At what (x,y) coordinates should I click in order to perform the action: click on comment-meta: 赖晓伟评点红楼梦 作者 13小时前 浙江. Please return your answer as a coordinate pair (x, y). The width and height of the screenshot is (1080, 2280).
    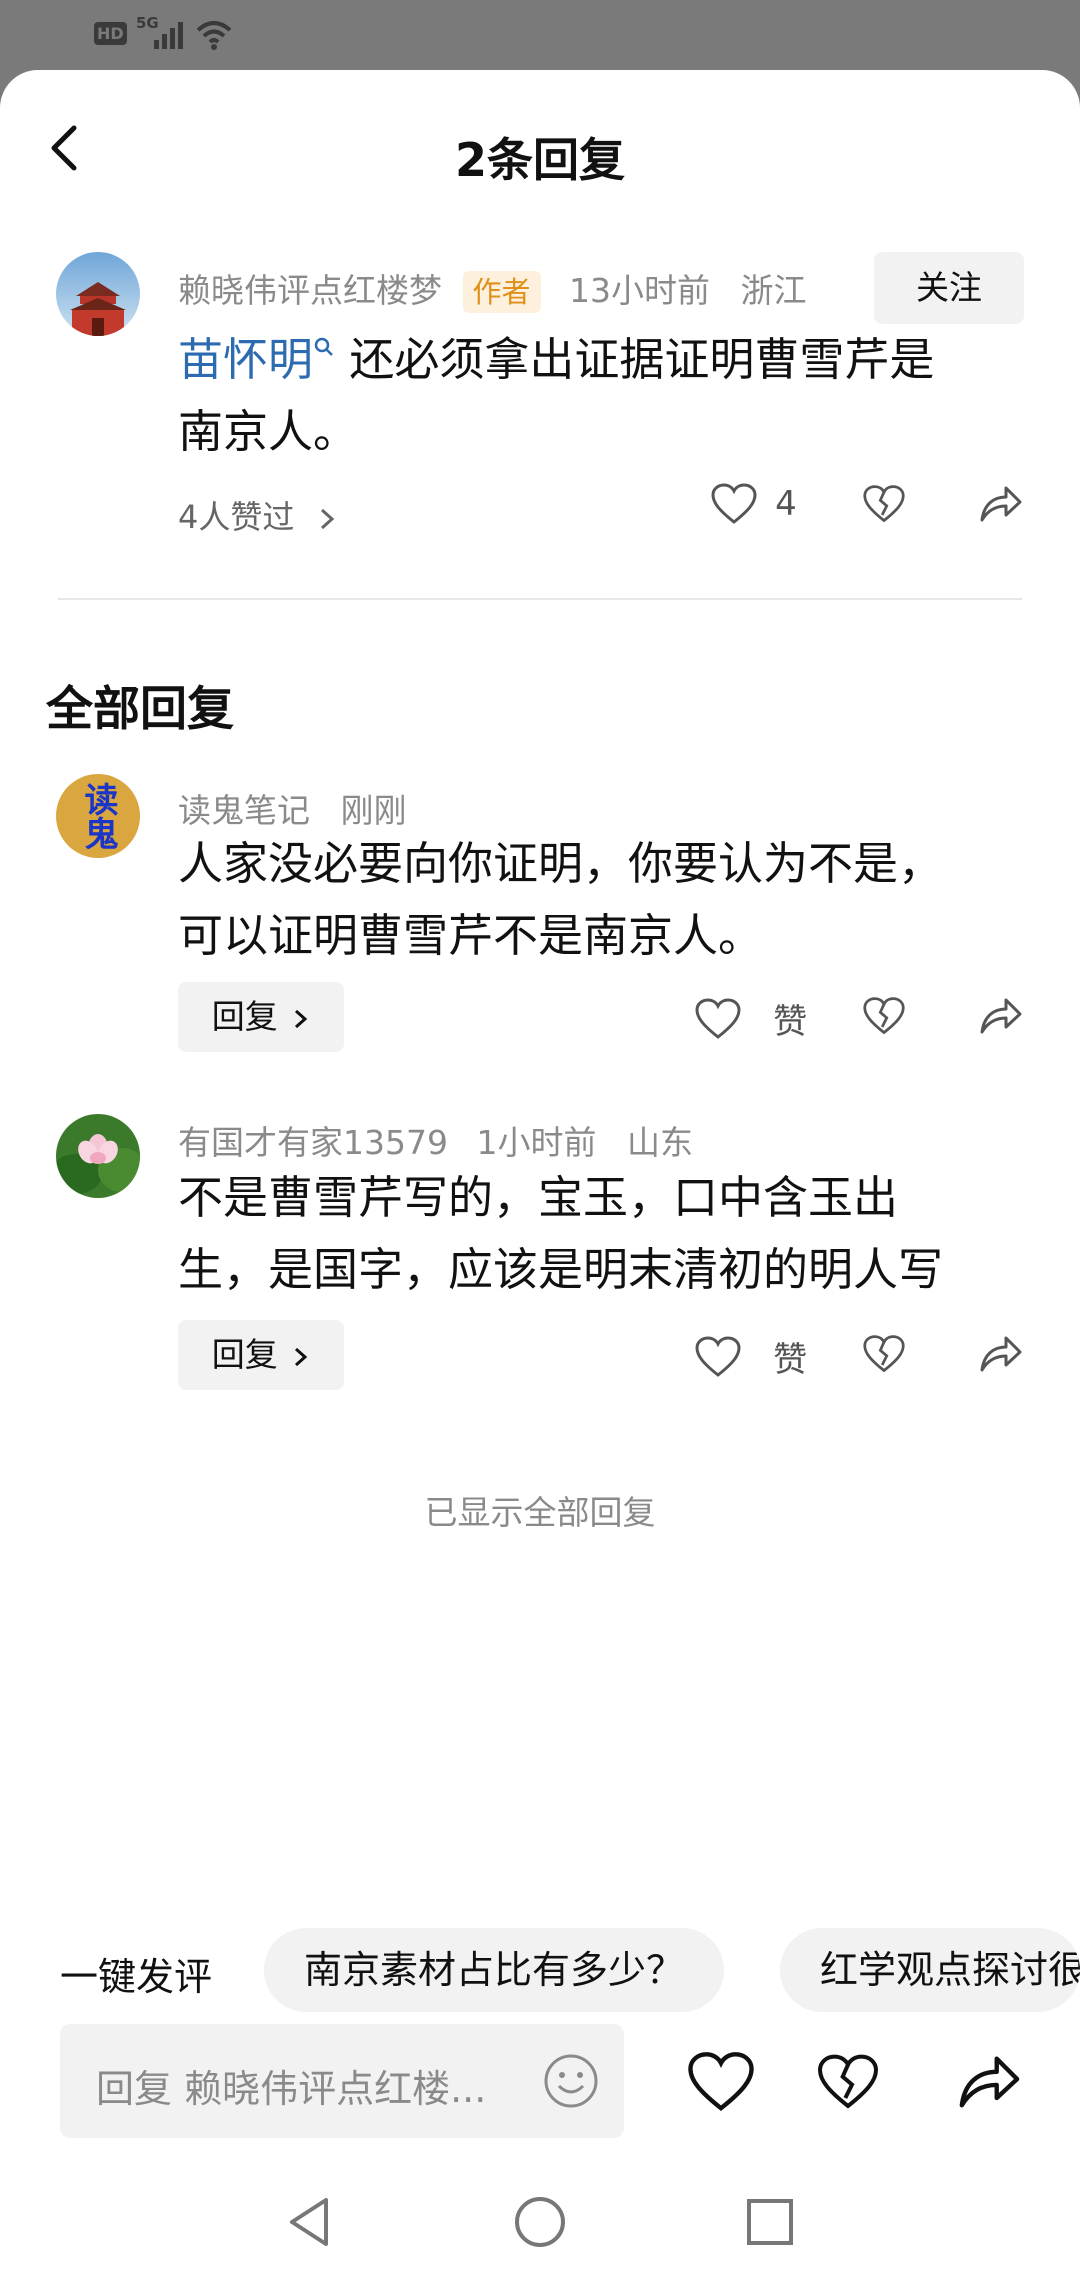
    Looking at the image, I should click on (492, 288).